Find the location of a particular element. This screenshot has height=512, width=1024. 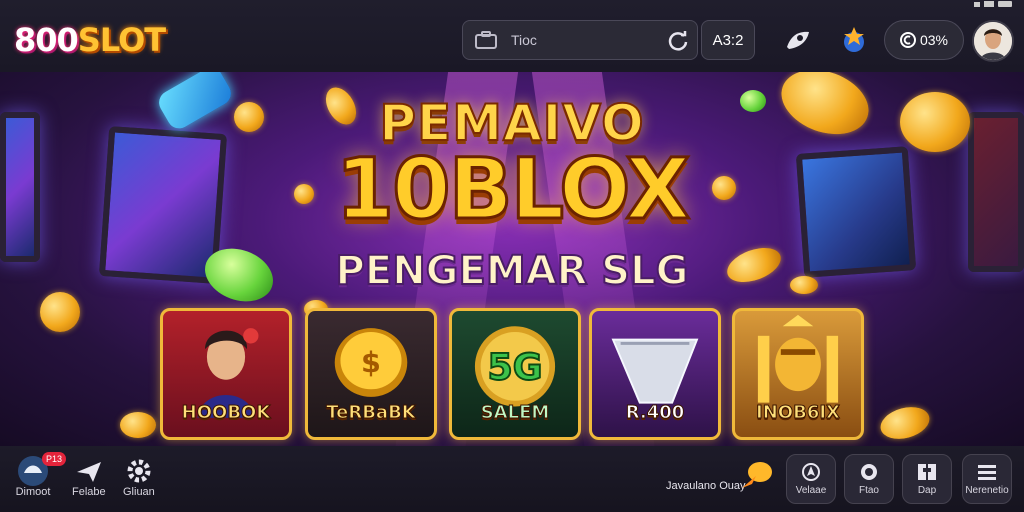

trophy-icon is located at coordinates (854, 40).